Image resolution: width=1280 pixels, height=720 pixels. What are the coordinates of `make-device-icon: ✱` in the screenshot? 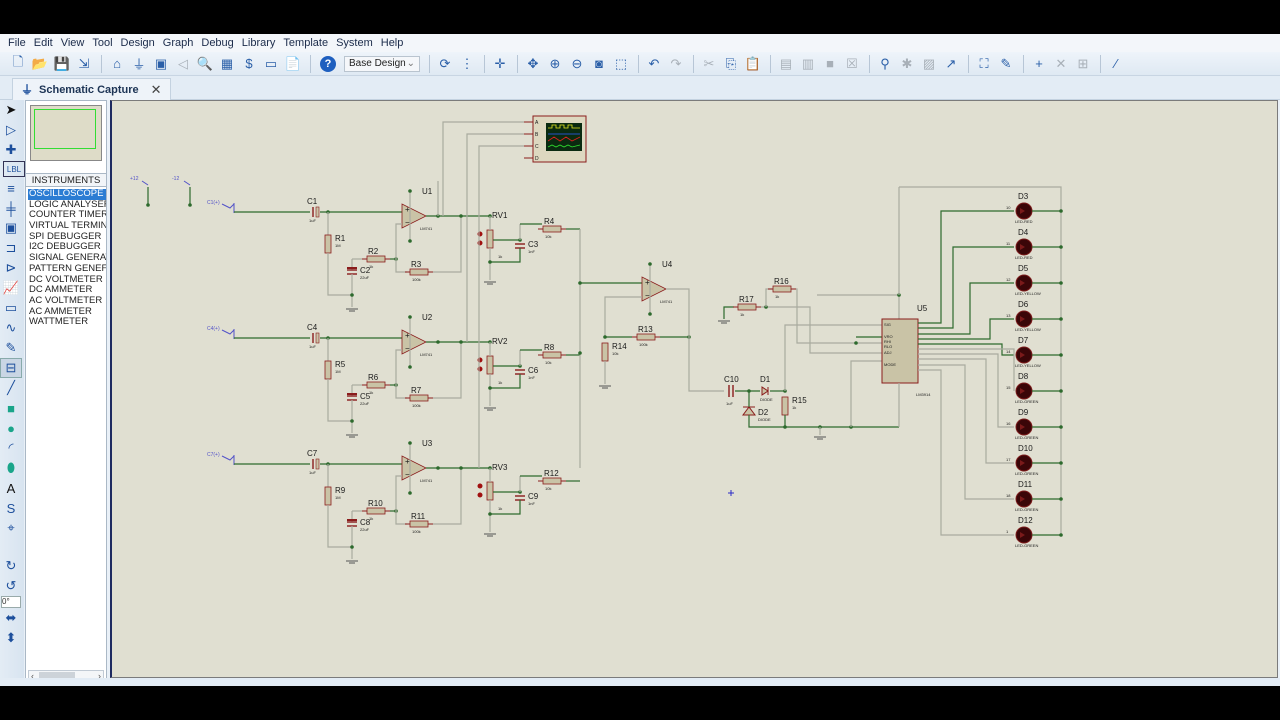 It's located at (907, 64).